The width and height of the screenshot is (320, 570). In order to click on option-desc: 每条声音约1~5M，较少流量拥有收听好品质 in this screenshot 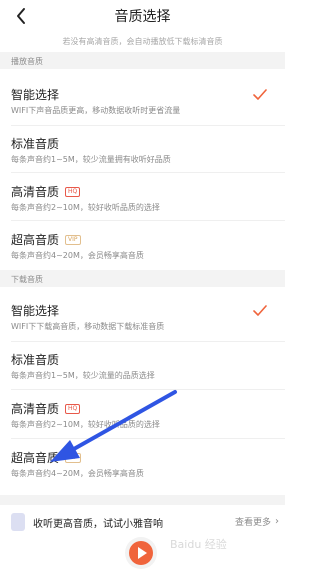, I will do `click(91, 159)`.